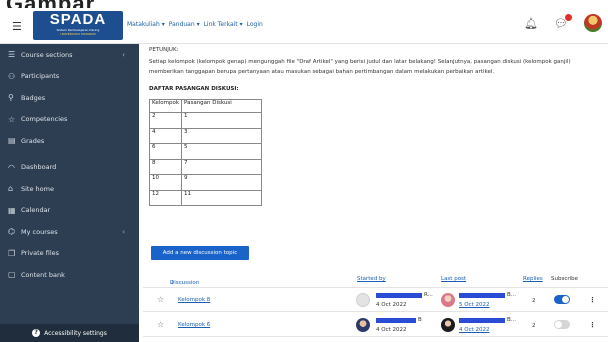  I want to click on sort-arrow-icon: ↓, so click(172, 283).